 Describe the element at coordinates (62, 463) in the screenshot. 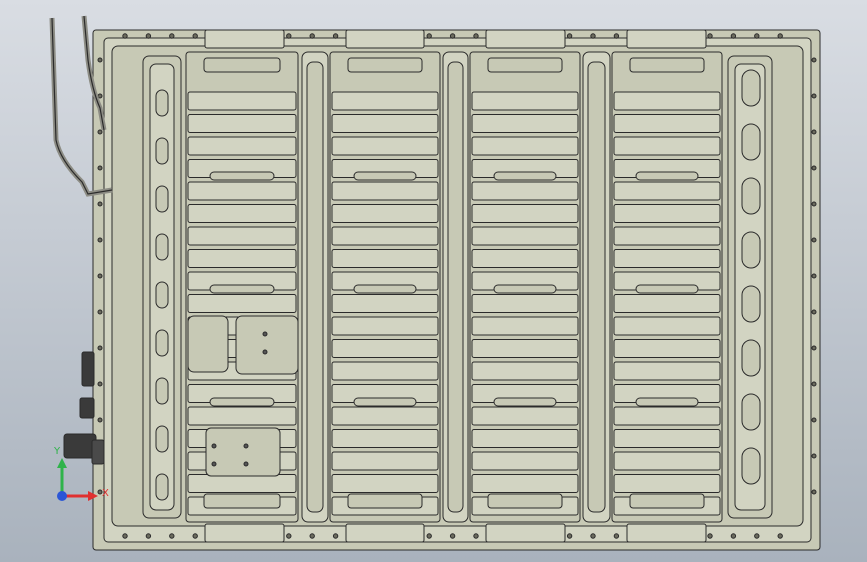

I see `y-axis-head` at that location.